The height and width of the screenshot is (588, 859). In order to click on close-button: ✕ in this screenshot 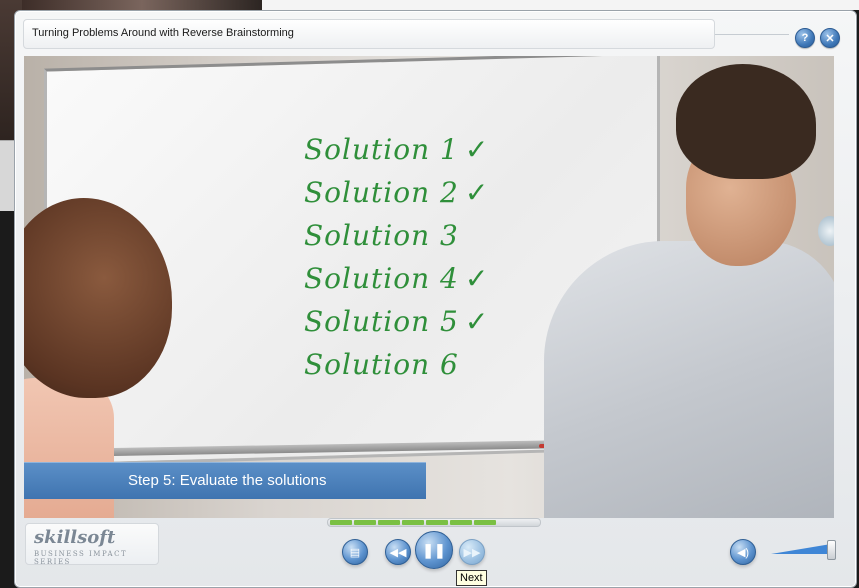, I will do `click(830, 38)`.